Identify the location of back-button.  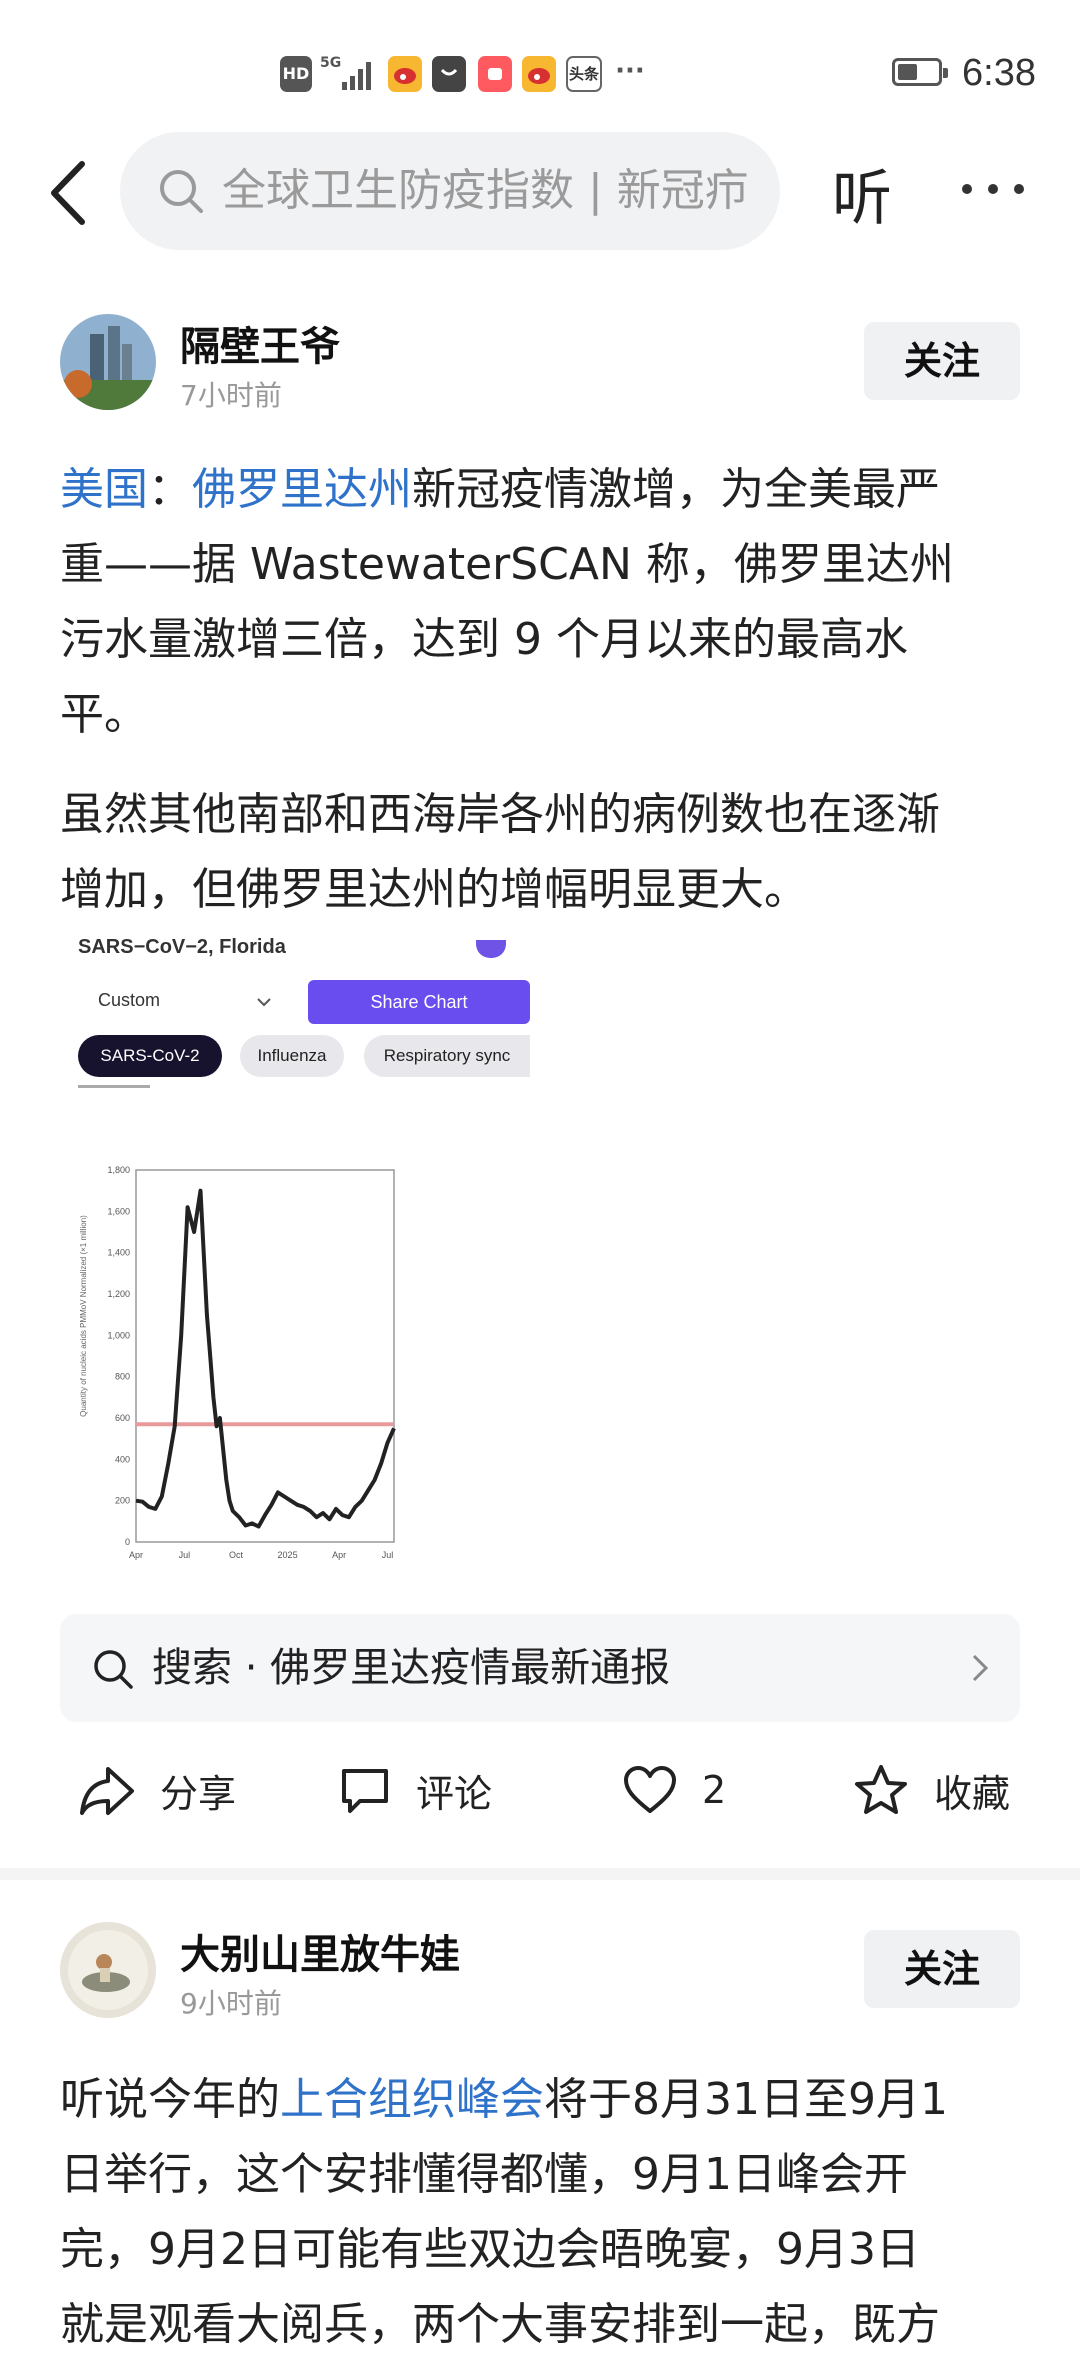
(74, 193).